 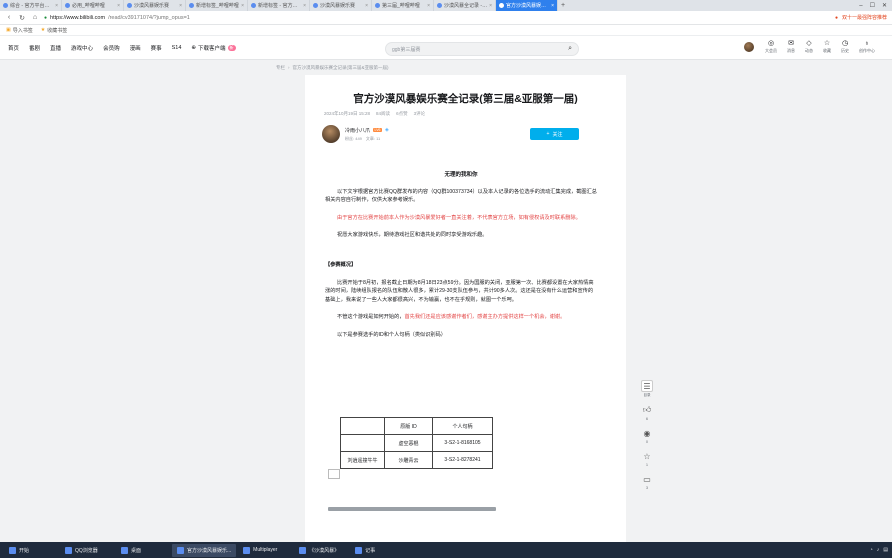 I want to click on browser-tab: 官方沙漠风暴娱乐赛全记录×, so click(x=527, y=5).